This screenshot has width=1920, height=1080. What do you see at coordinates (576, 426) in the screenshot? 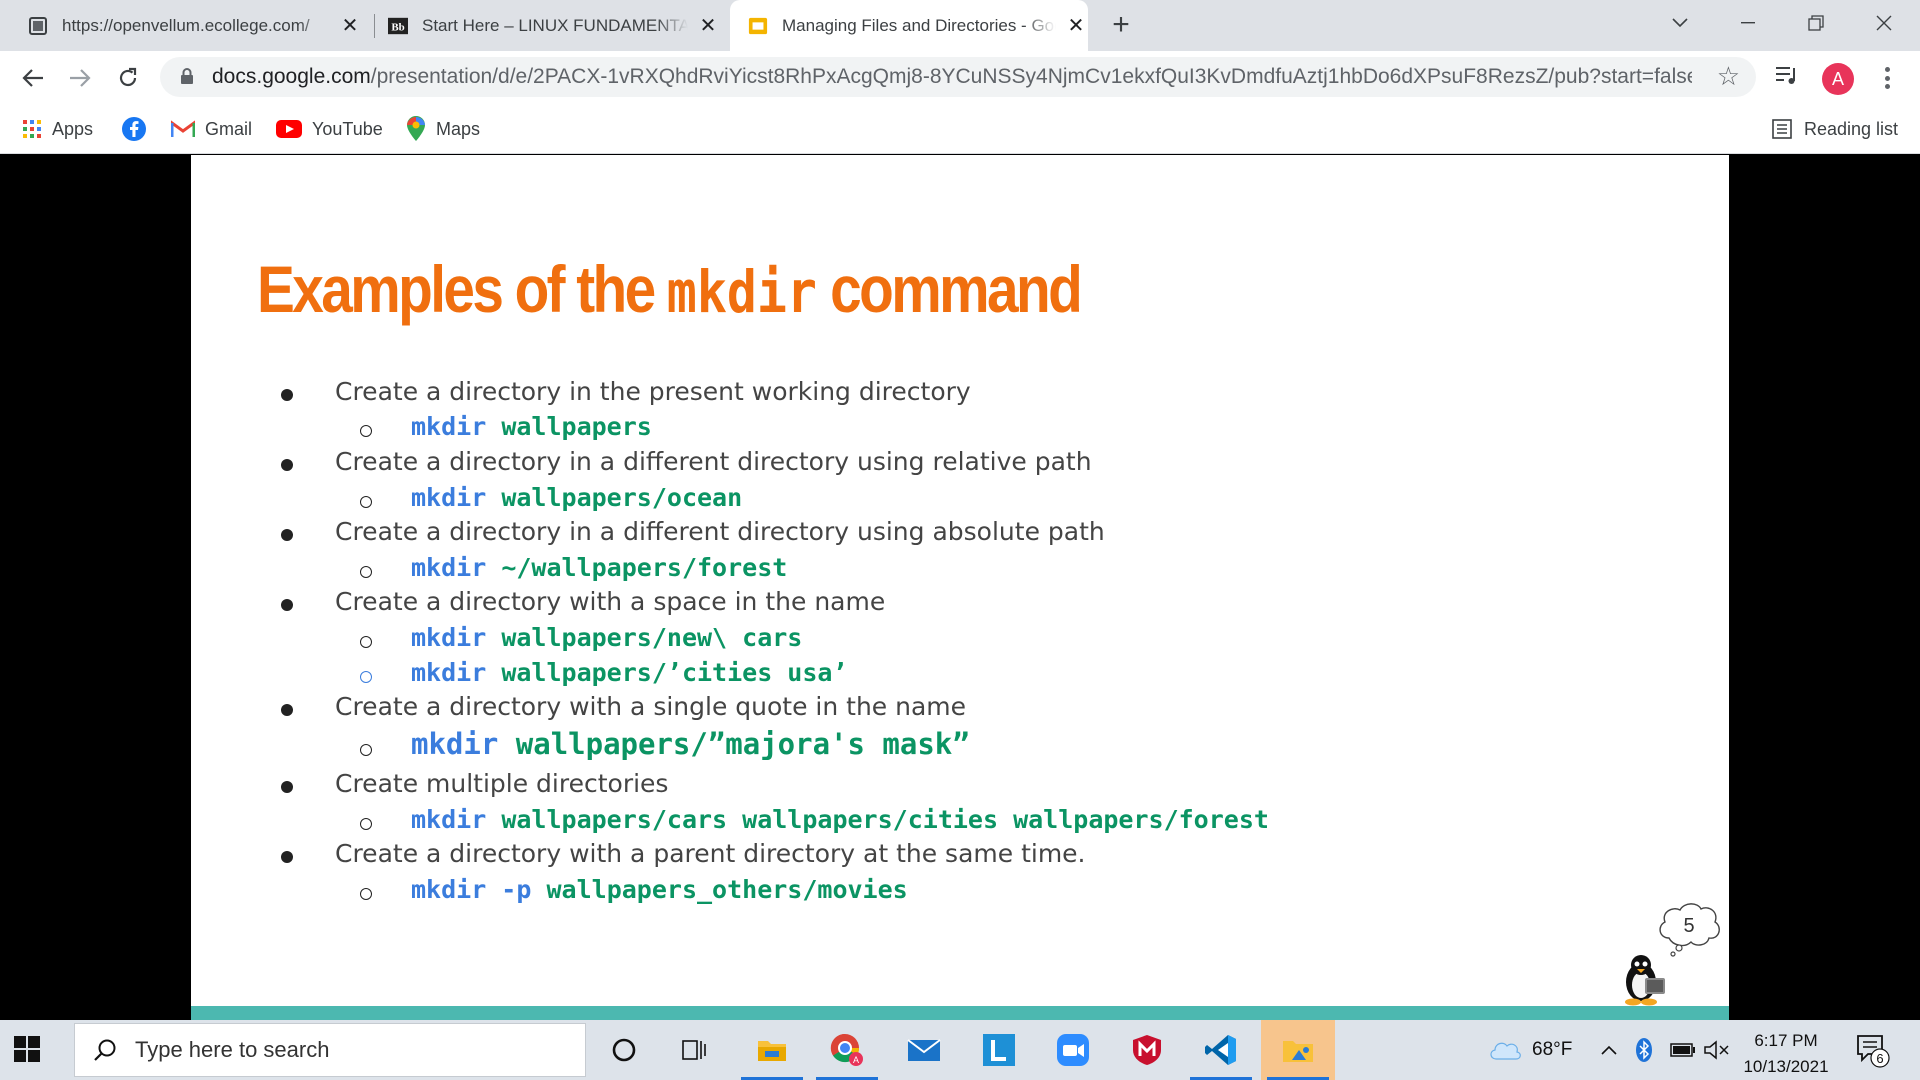
I see `command-argument: wallpapers` at bounding box center [576, 426].